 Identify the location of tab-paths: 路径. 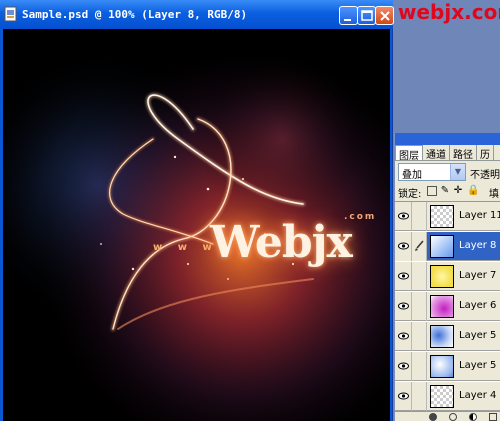
(463, 153).